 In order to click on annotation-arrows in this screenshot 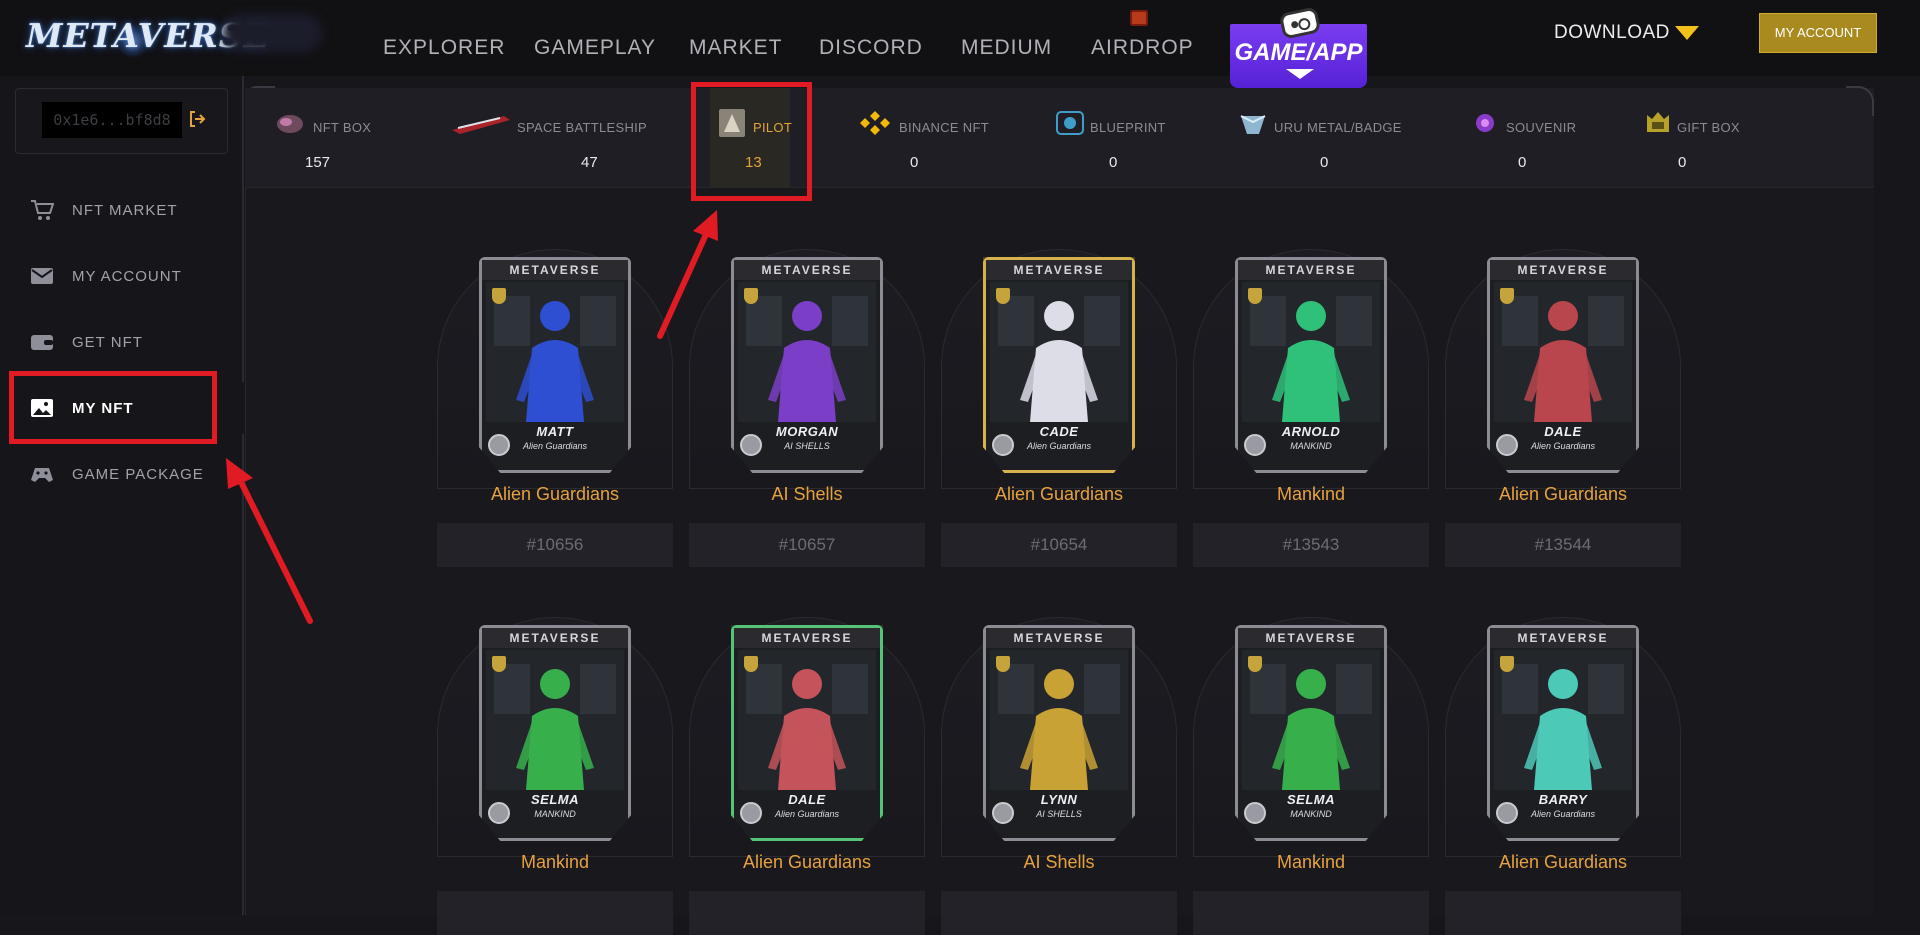, I will do `click(472, 417)`.